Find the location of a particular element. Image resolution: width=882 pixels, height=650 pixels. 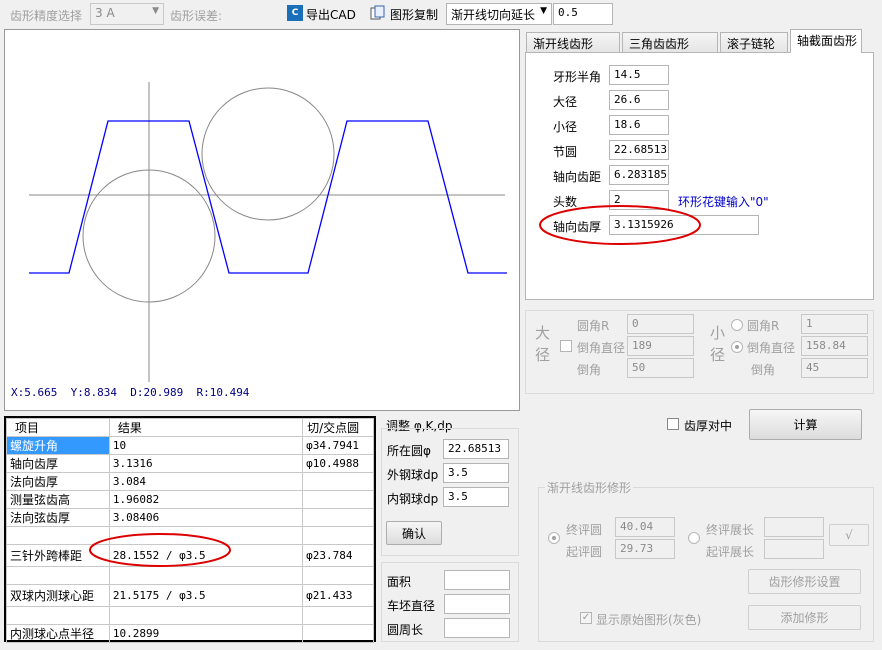

error-label: 齿形误差: is located at coordinates (196, 16).